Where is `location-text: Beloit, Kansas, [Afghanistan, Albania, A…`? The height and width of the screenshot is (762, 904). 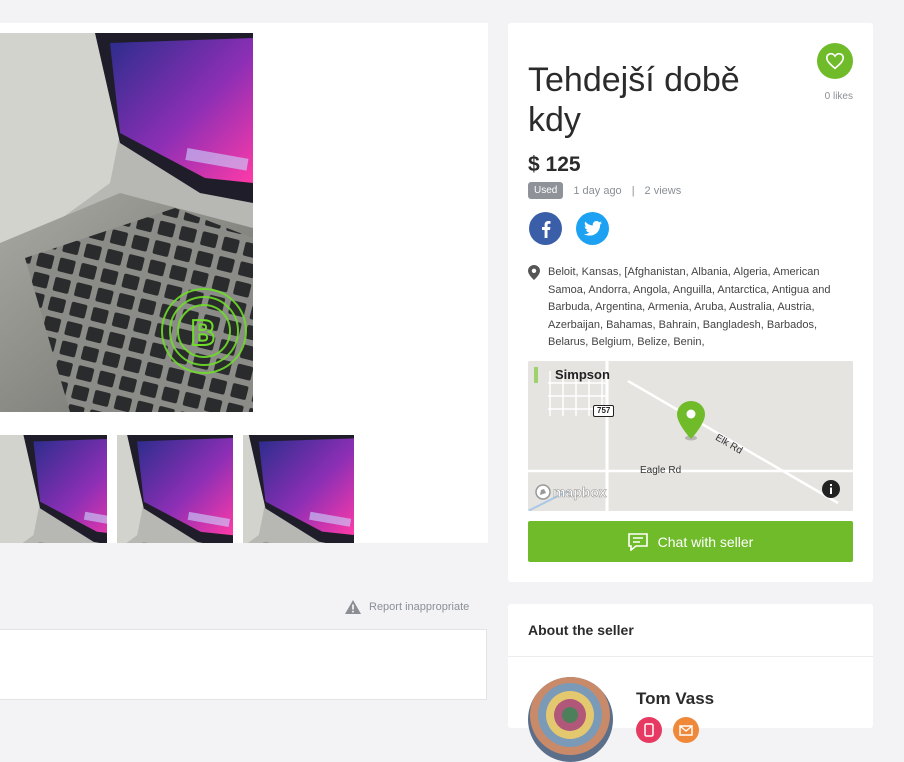 location-text: Beloit, Kansas, [Afghanistan, Albania, A… is located at coordinates (689, 307).